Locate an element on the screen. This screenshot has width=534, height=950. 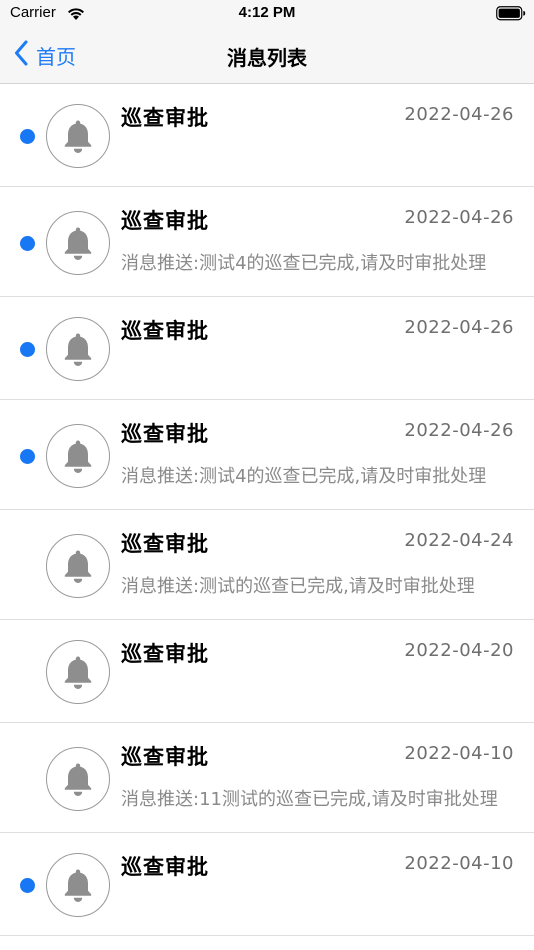
message-preview: 消息推送:测试的巡查已完成,请及时审批处理 is located at coordinates (298, 586).